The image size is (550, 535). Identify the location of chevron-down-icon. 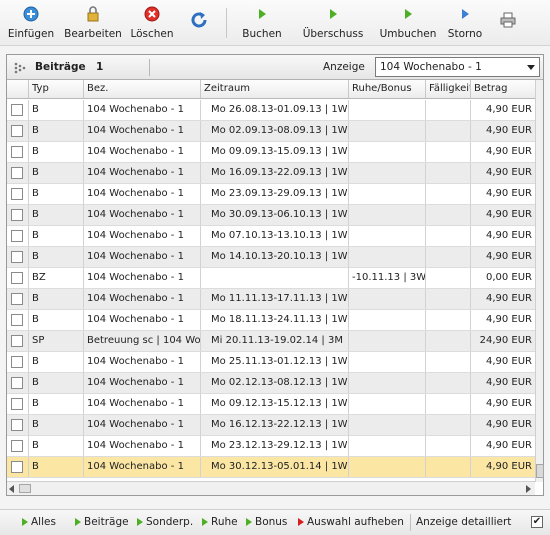
(531, 67).